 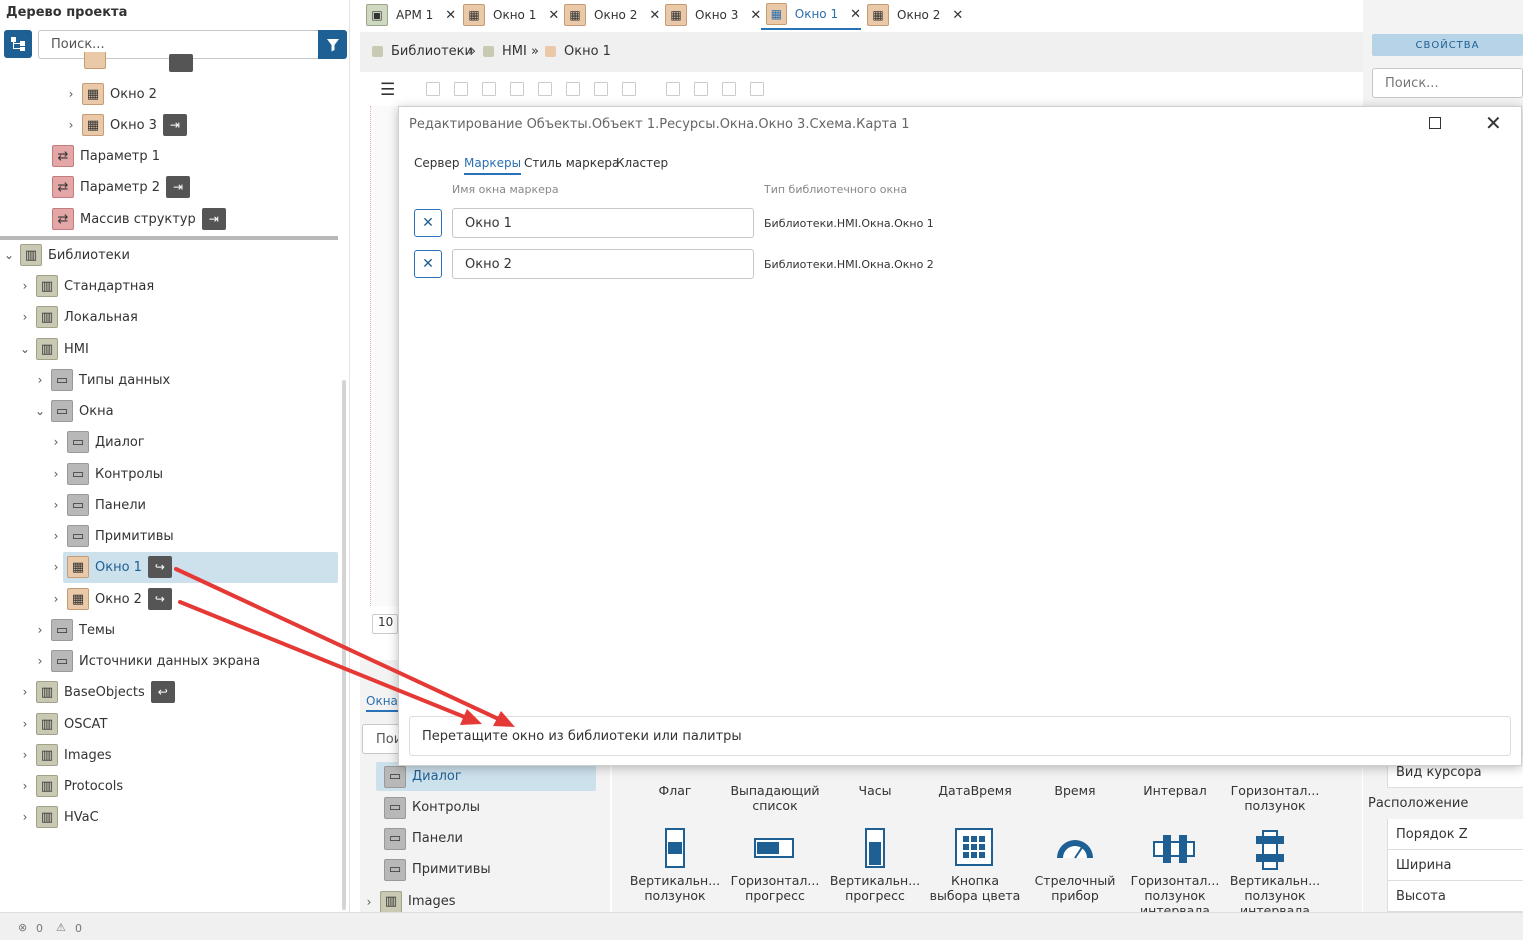 I want to click on tree-item-library: › ▥ Стандартная, so click(x=86, y=286).